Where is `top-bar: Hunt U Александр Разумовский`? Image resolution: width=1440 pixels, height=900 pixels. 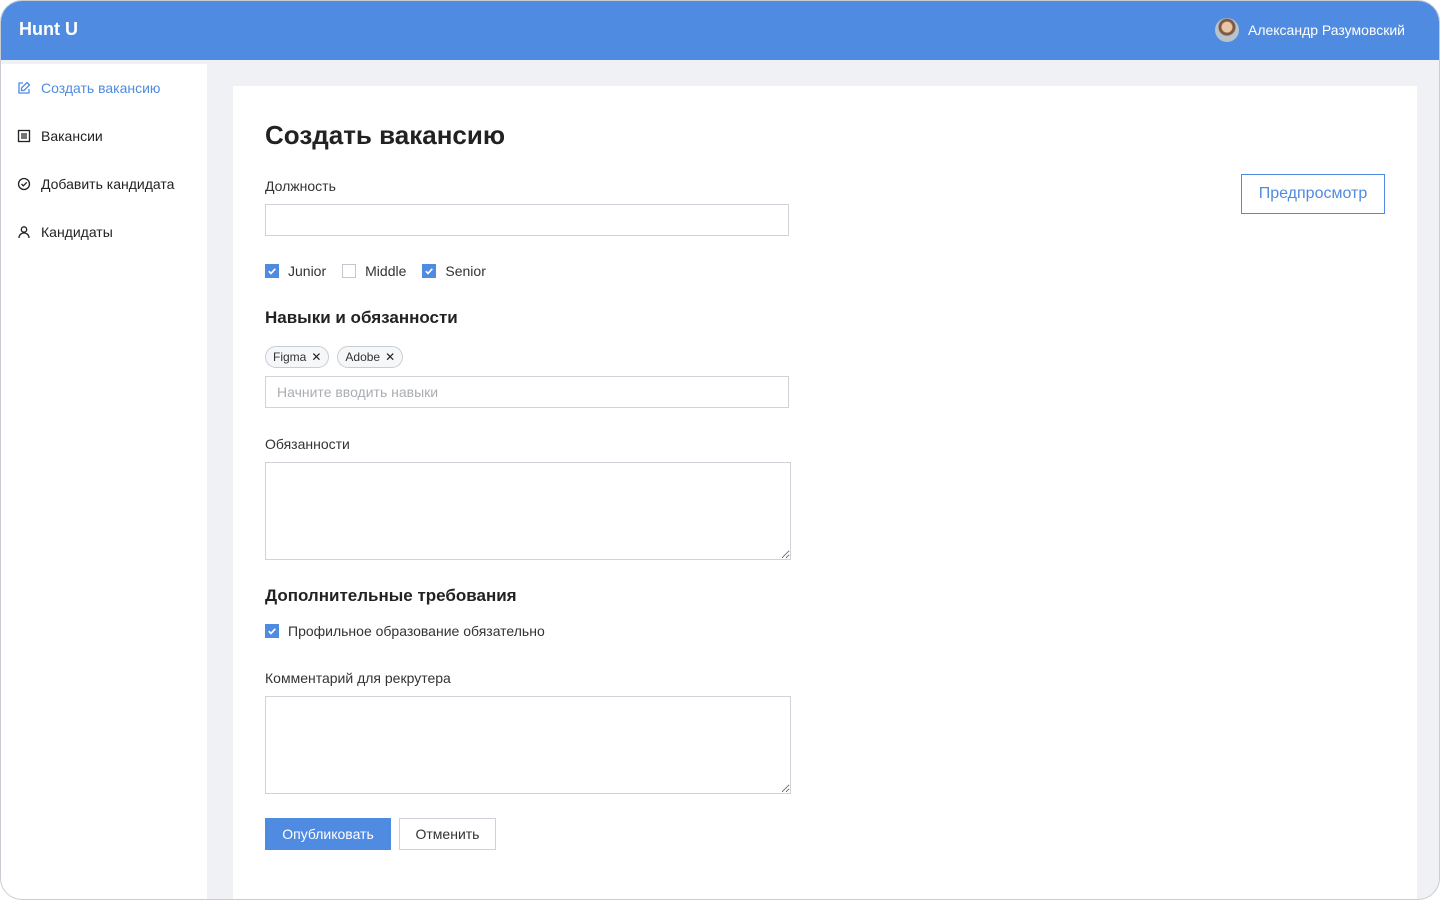 top-bar: Hunt U Александр Разумовский is located at coordinates (720, 30).